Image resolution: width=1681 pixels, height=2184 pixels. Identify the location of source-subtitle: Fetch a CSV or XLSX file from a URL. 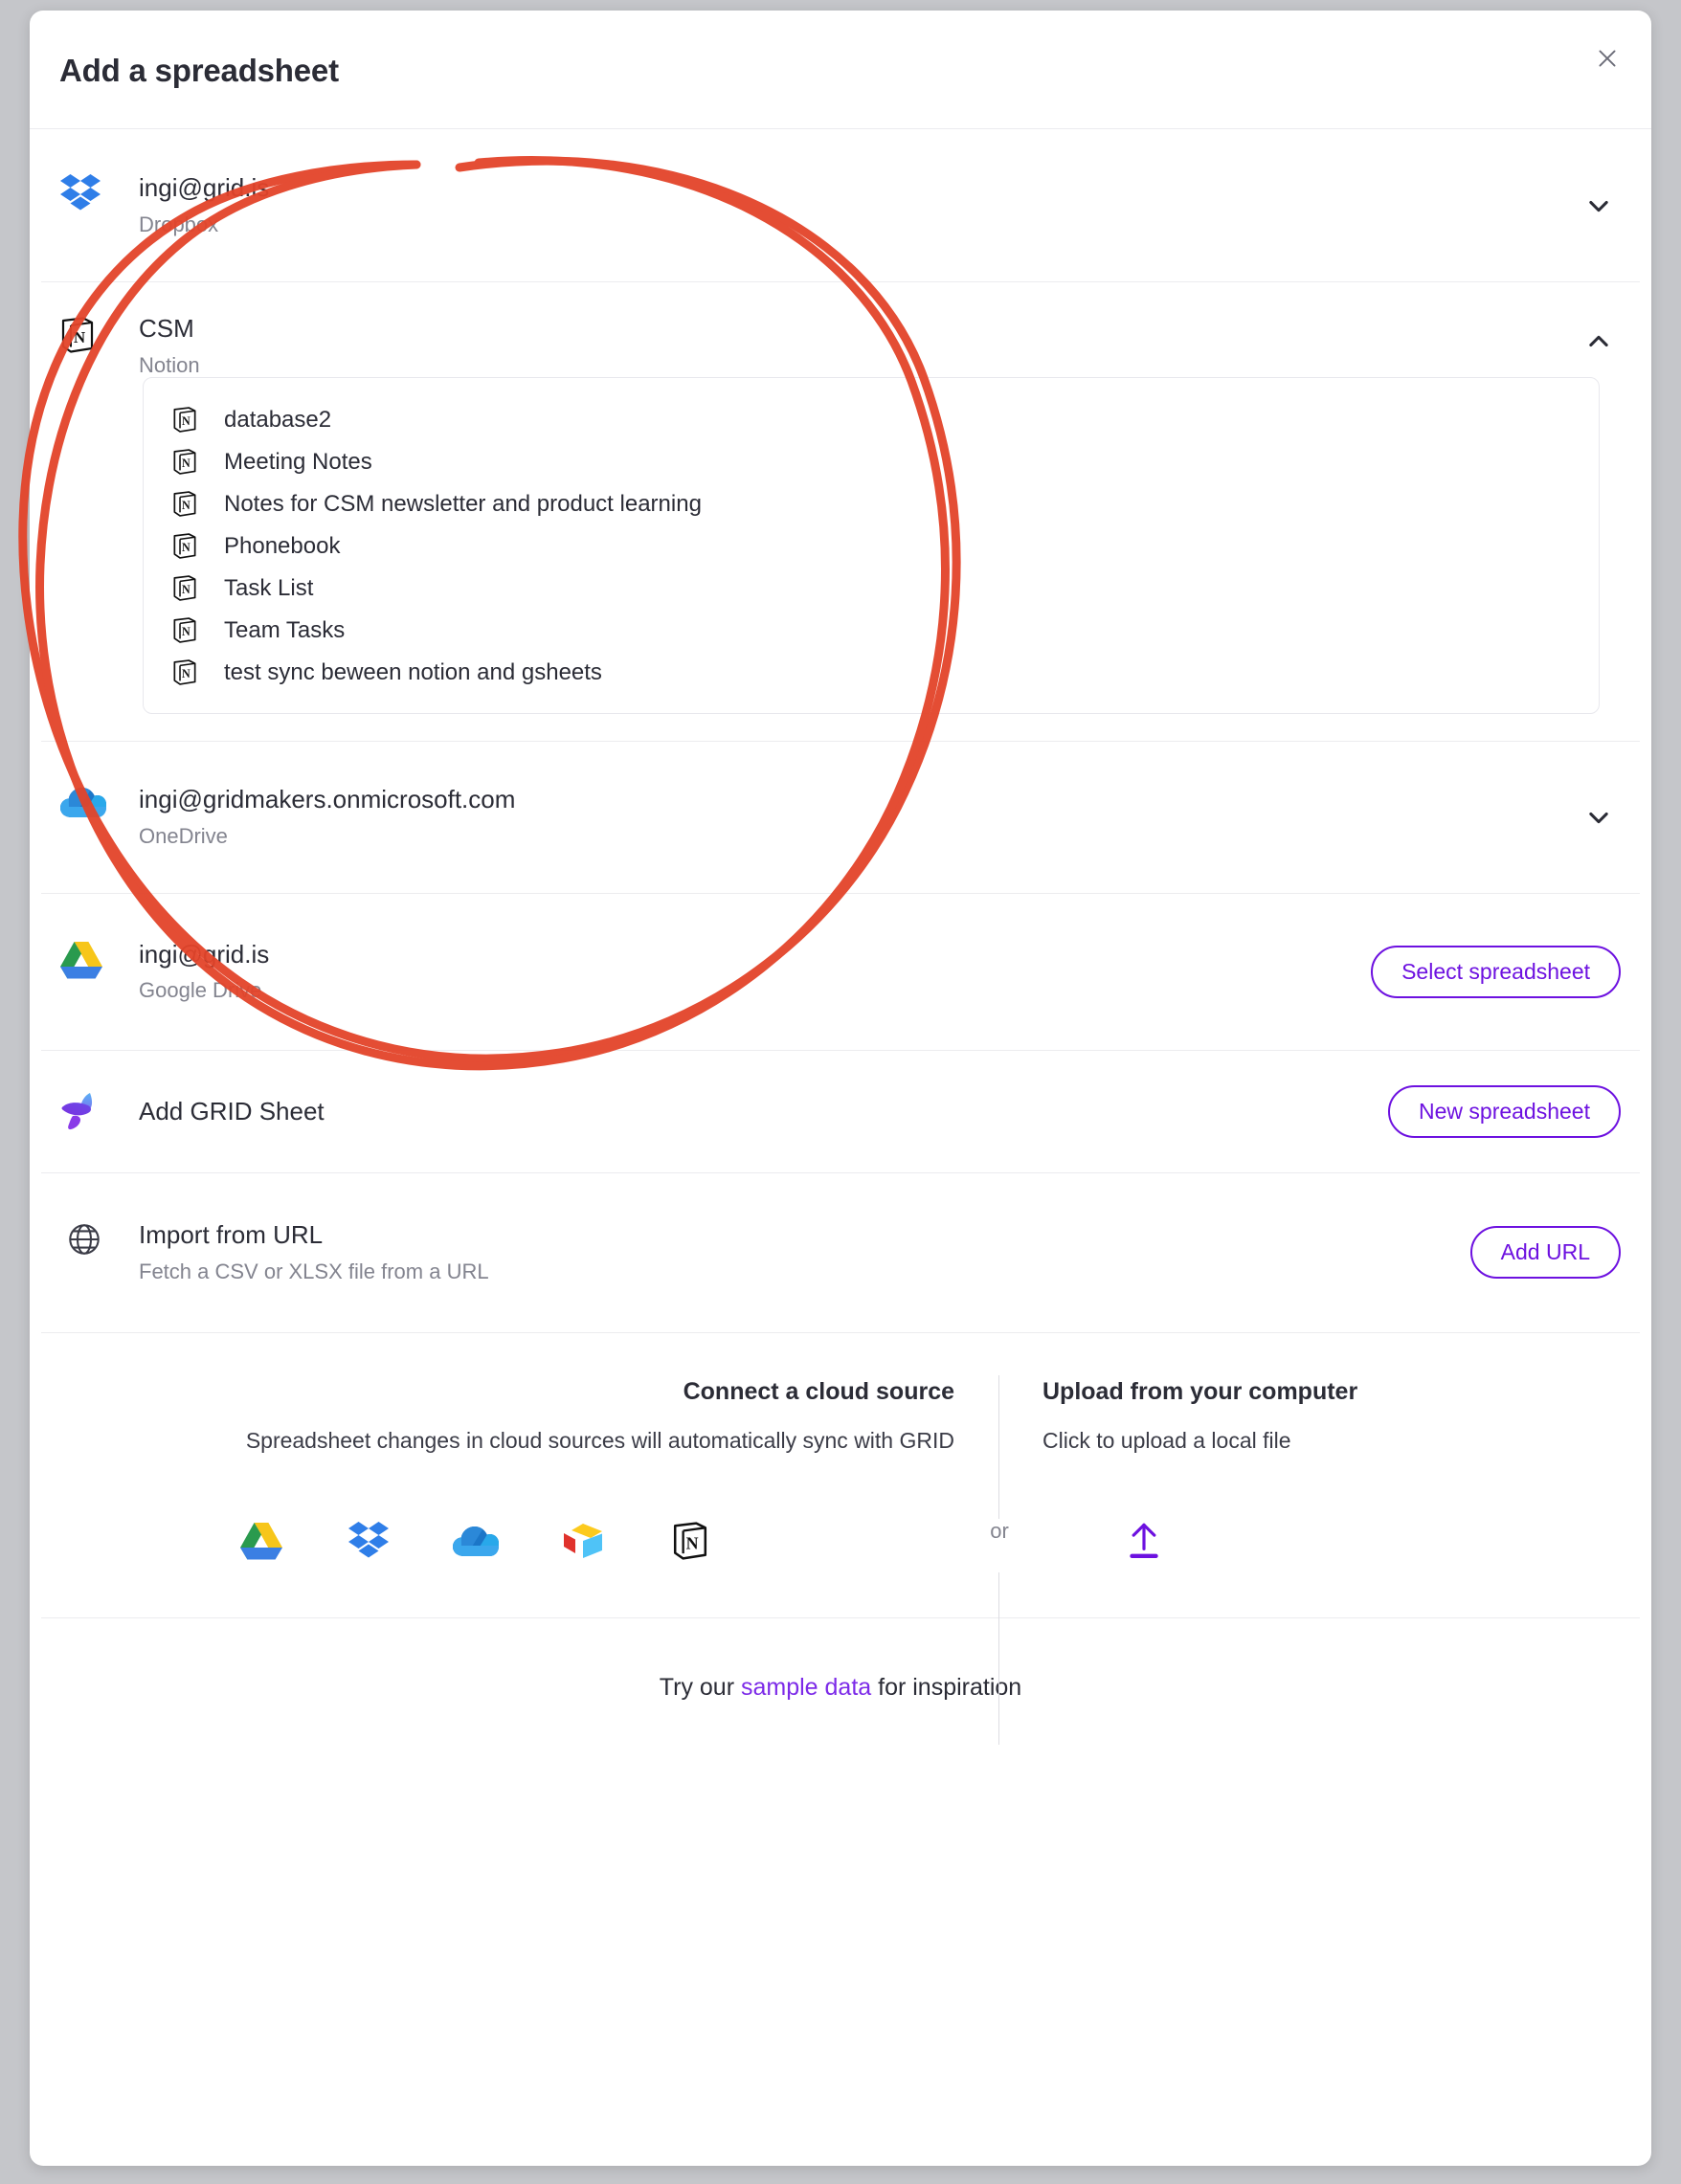
(314, 1271).